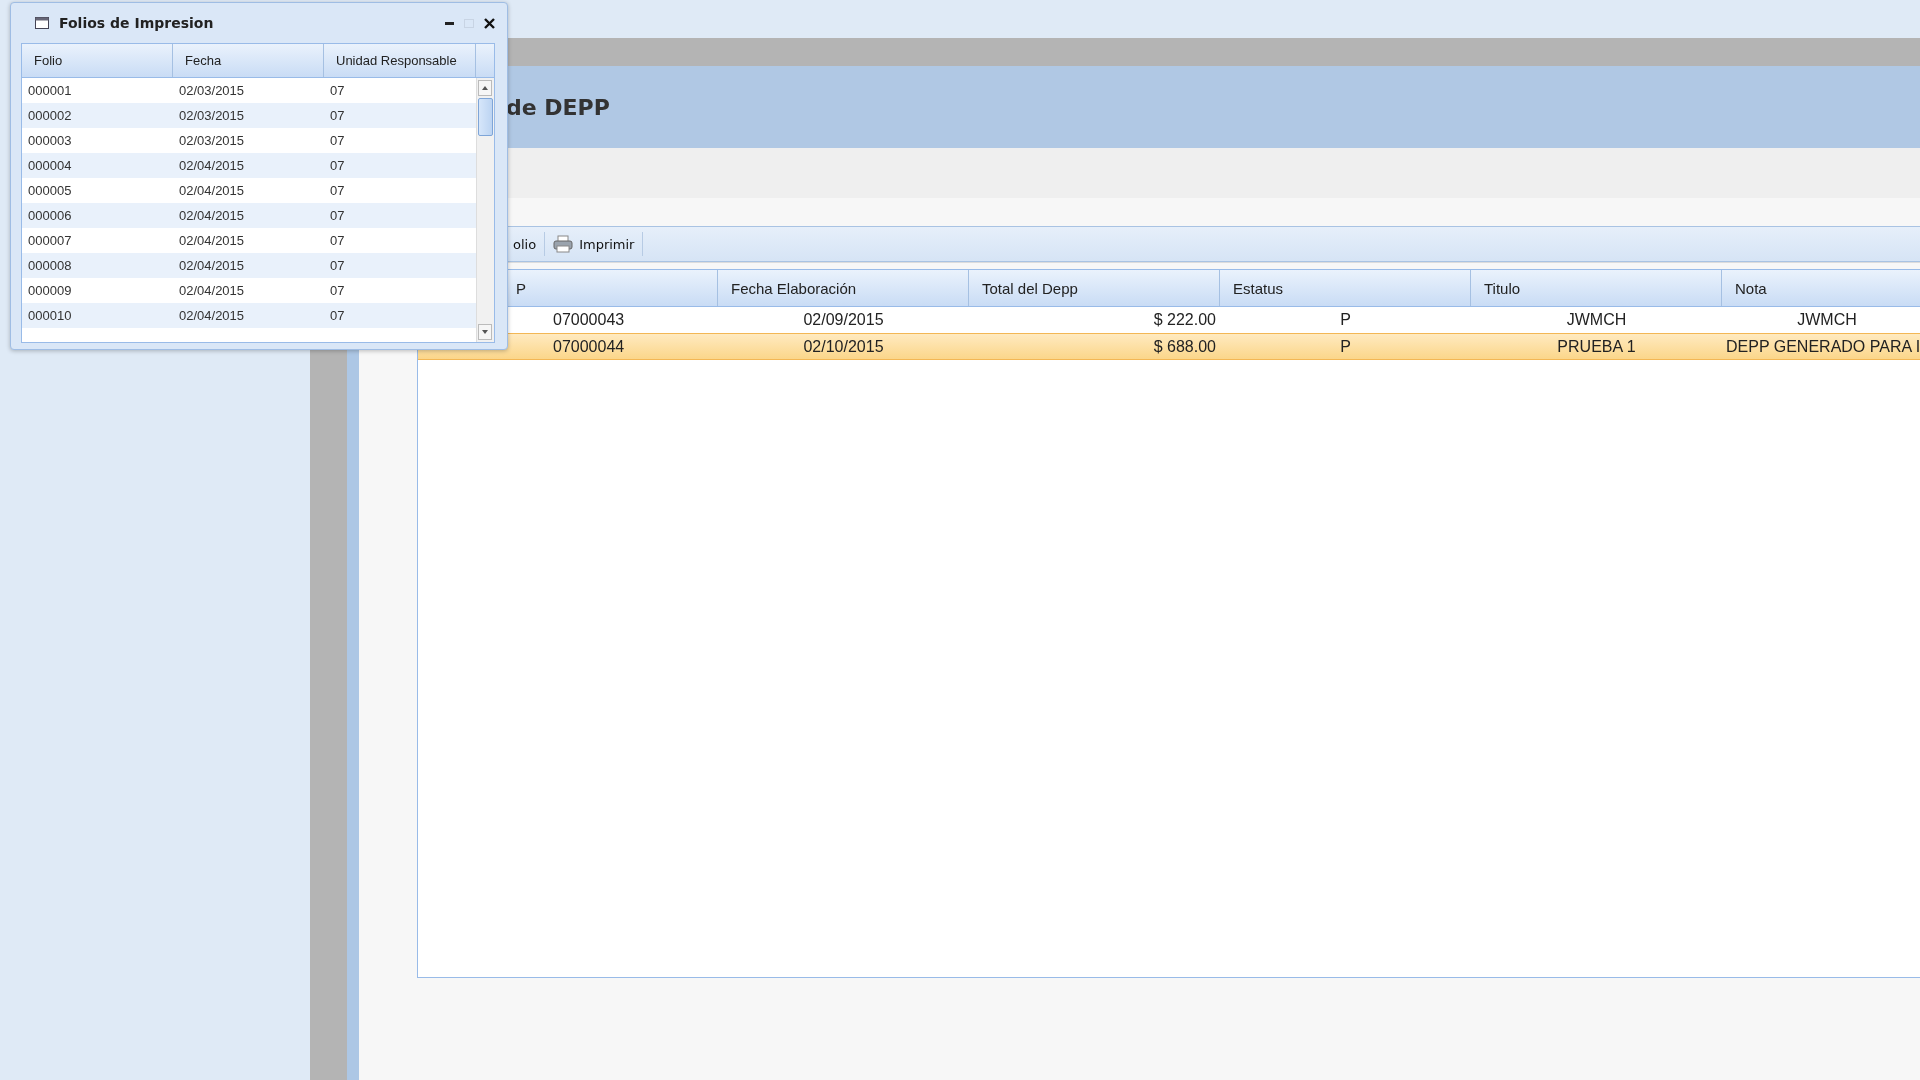  I want to click on scroll-down-icon, so click(485, 332).